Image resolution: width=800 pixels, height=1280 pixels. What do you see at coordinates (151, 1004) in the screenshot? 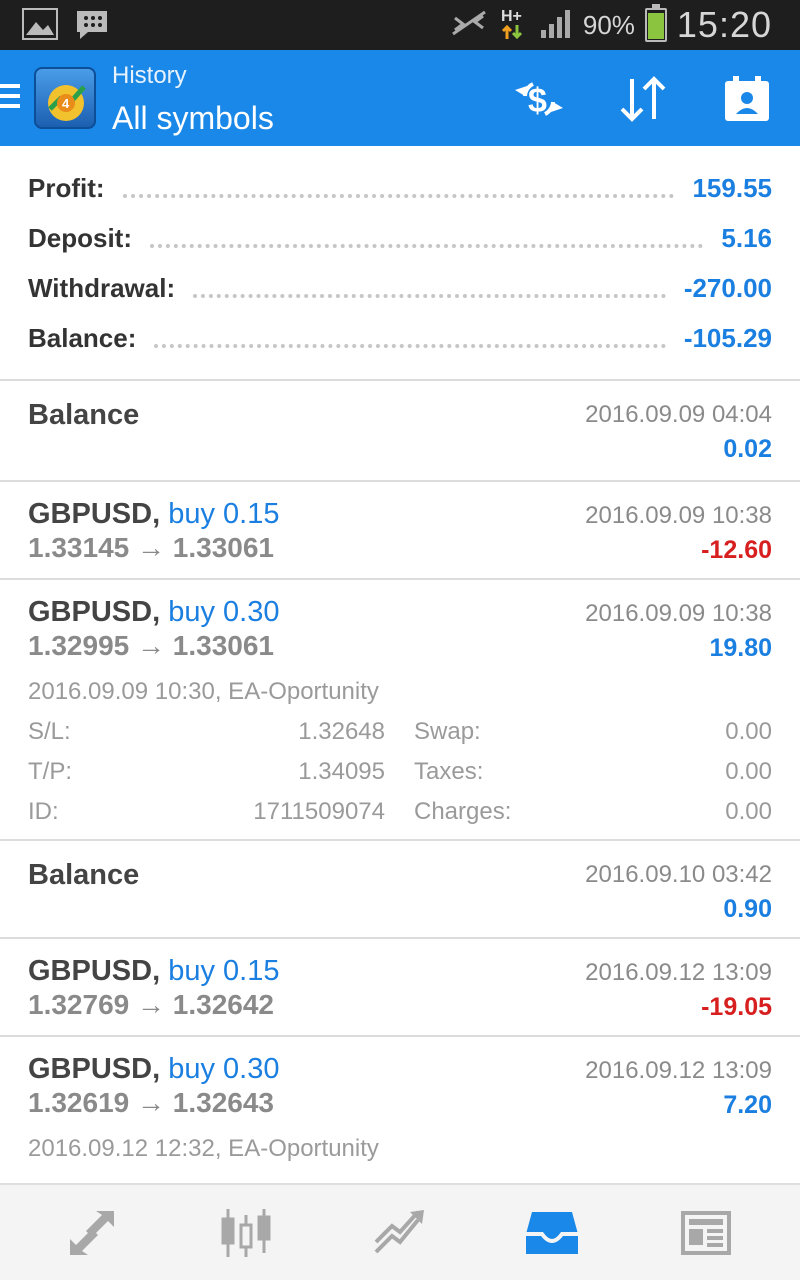
I see `deal-prices: 1.32769 → 1.32642` at bounding box center [151, 1004].